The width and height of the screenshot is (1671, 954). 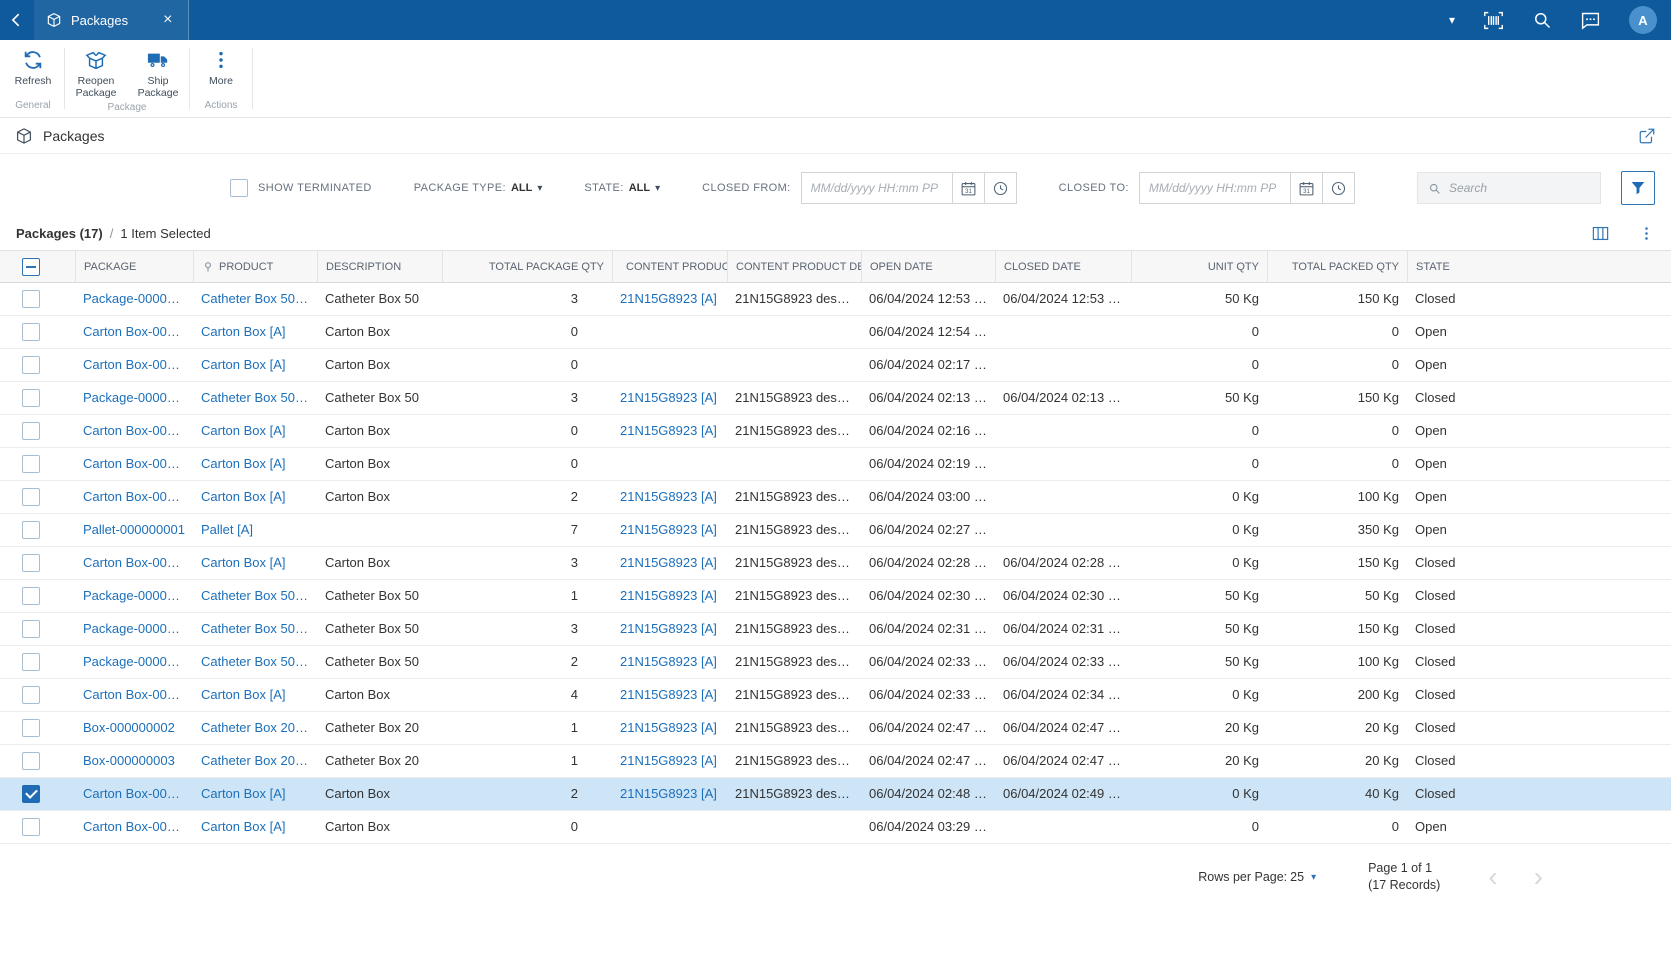 What do you see at coordinates (31, 266) in the screenshot?
I see `select-all-checkbox` at bounding box center [31, 266].